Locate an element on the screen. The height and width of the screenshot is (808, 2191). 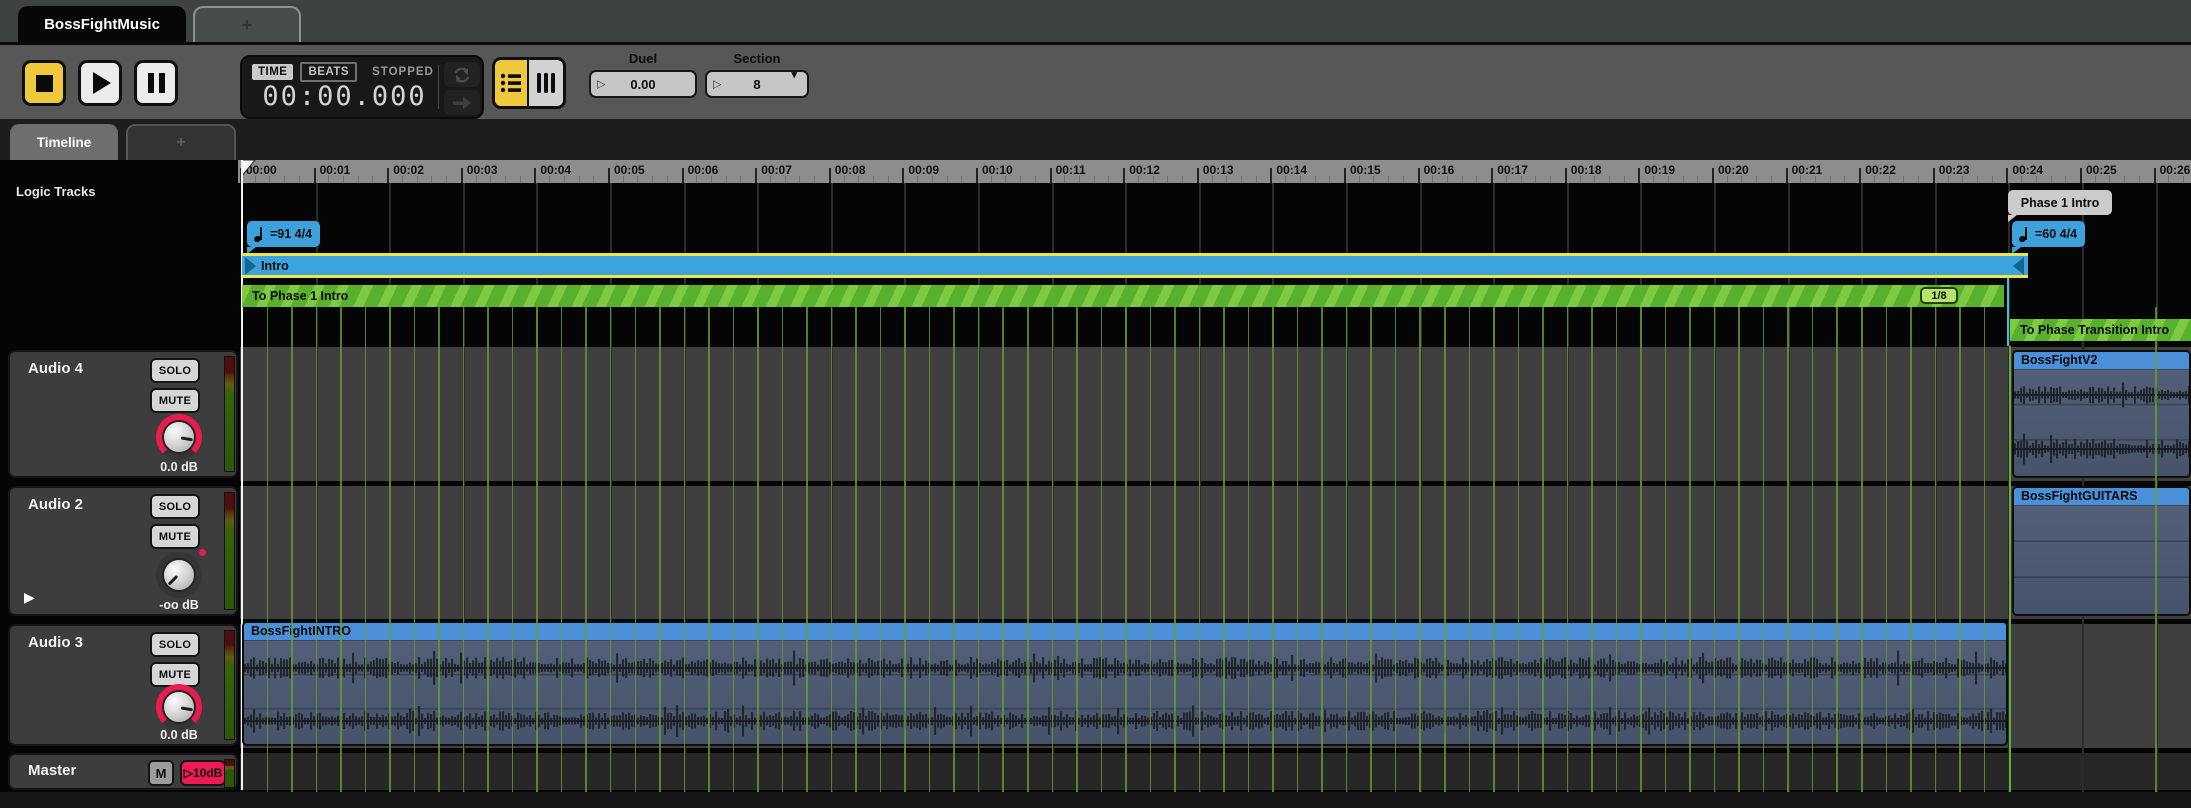
document-tab-label: BossFightMusic is located at coordinates (102, 24).